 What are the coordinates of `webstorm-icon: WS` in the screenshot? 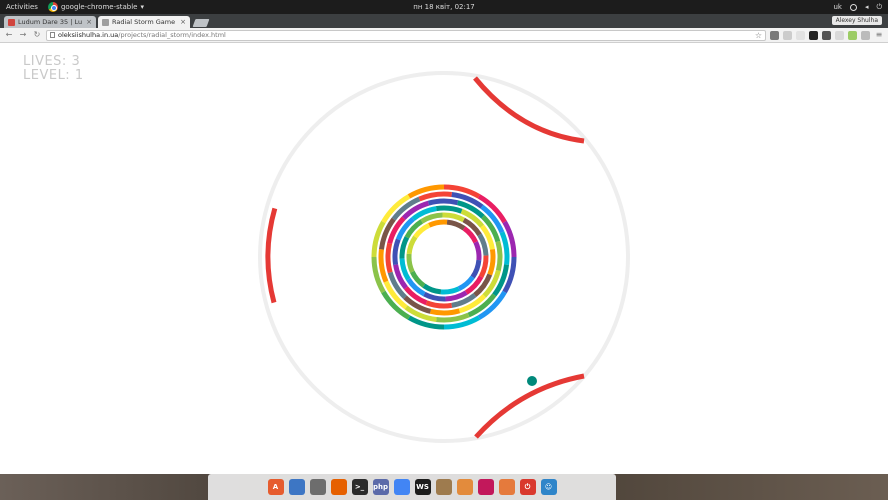 It's located at (422, 487).